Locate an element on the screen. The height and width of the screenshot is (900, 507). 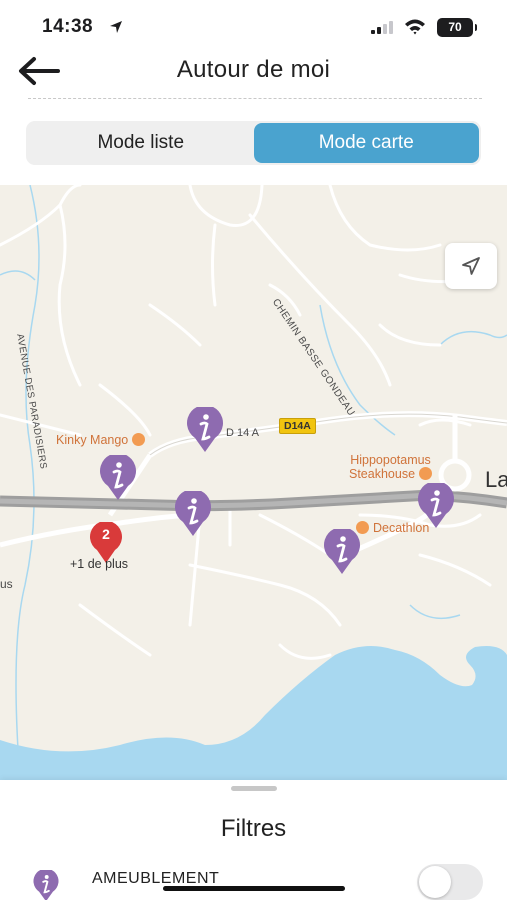
road-label-d14a: D 14 A is located at coordinates (243, 433).